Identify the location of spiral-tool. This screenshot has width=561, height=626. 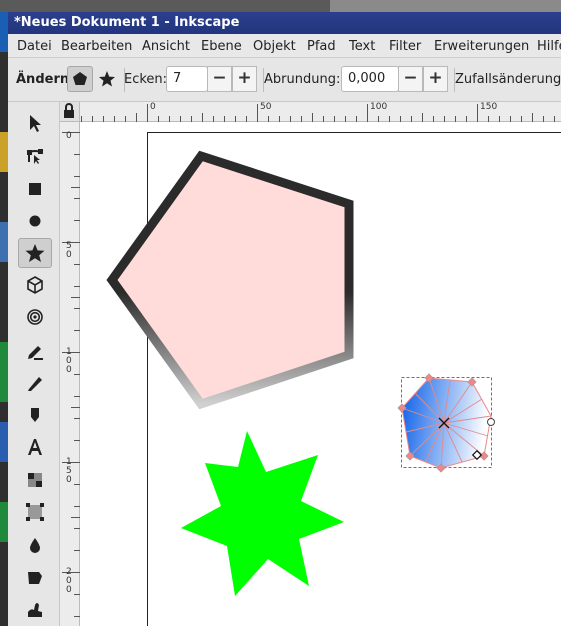
(35, 317).